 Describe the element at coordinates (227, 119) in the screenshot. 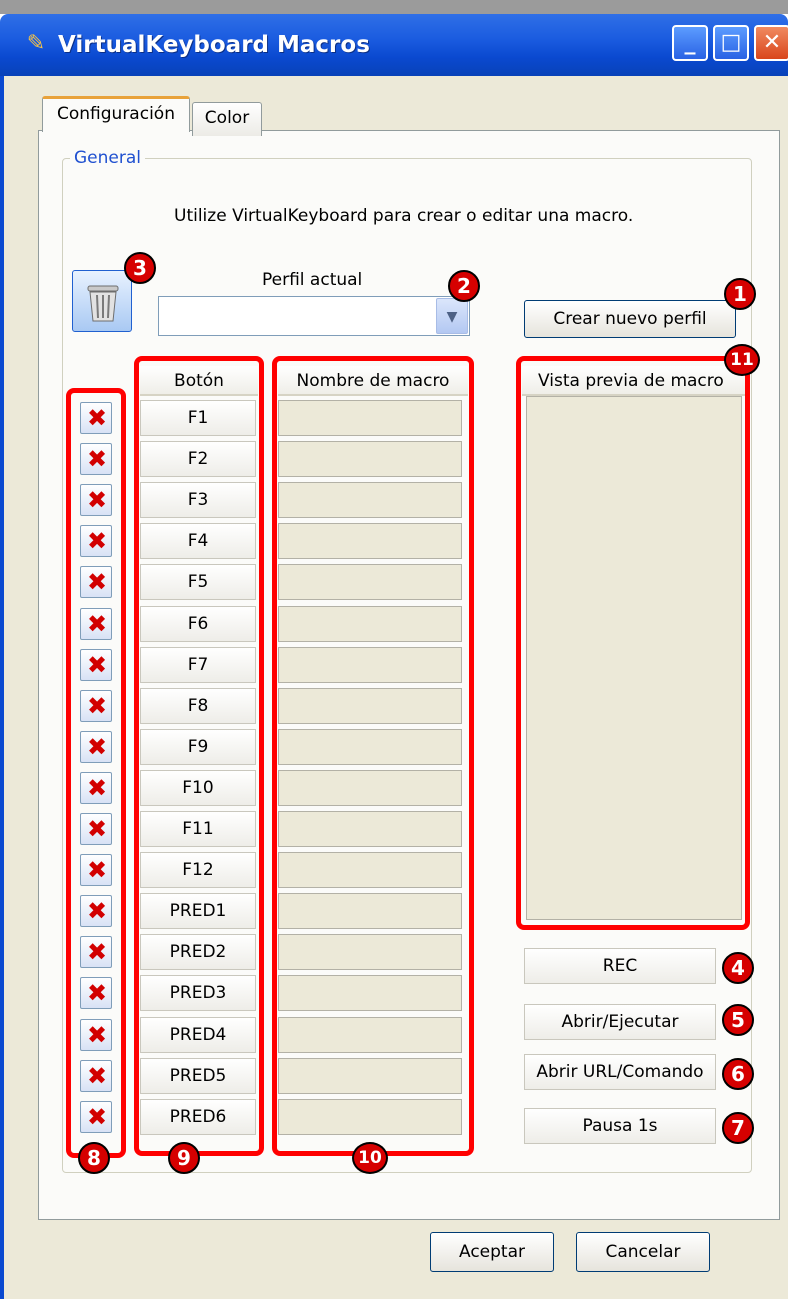

I see `tab-color: Color` at that location.